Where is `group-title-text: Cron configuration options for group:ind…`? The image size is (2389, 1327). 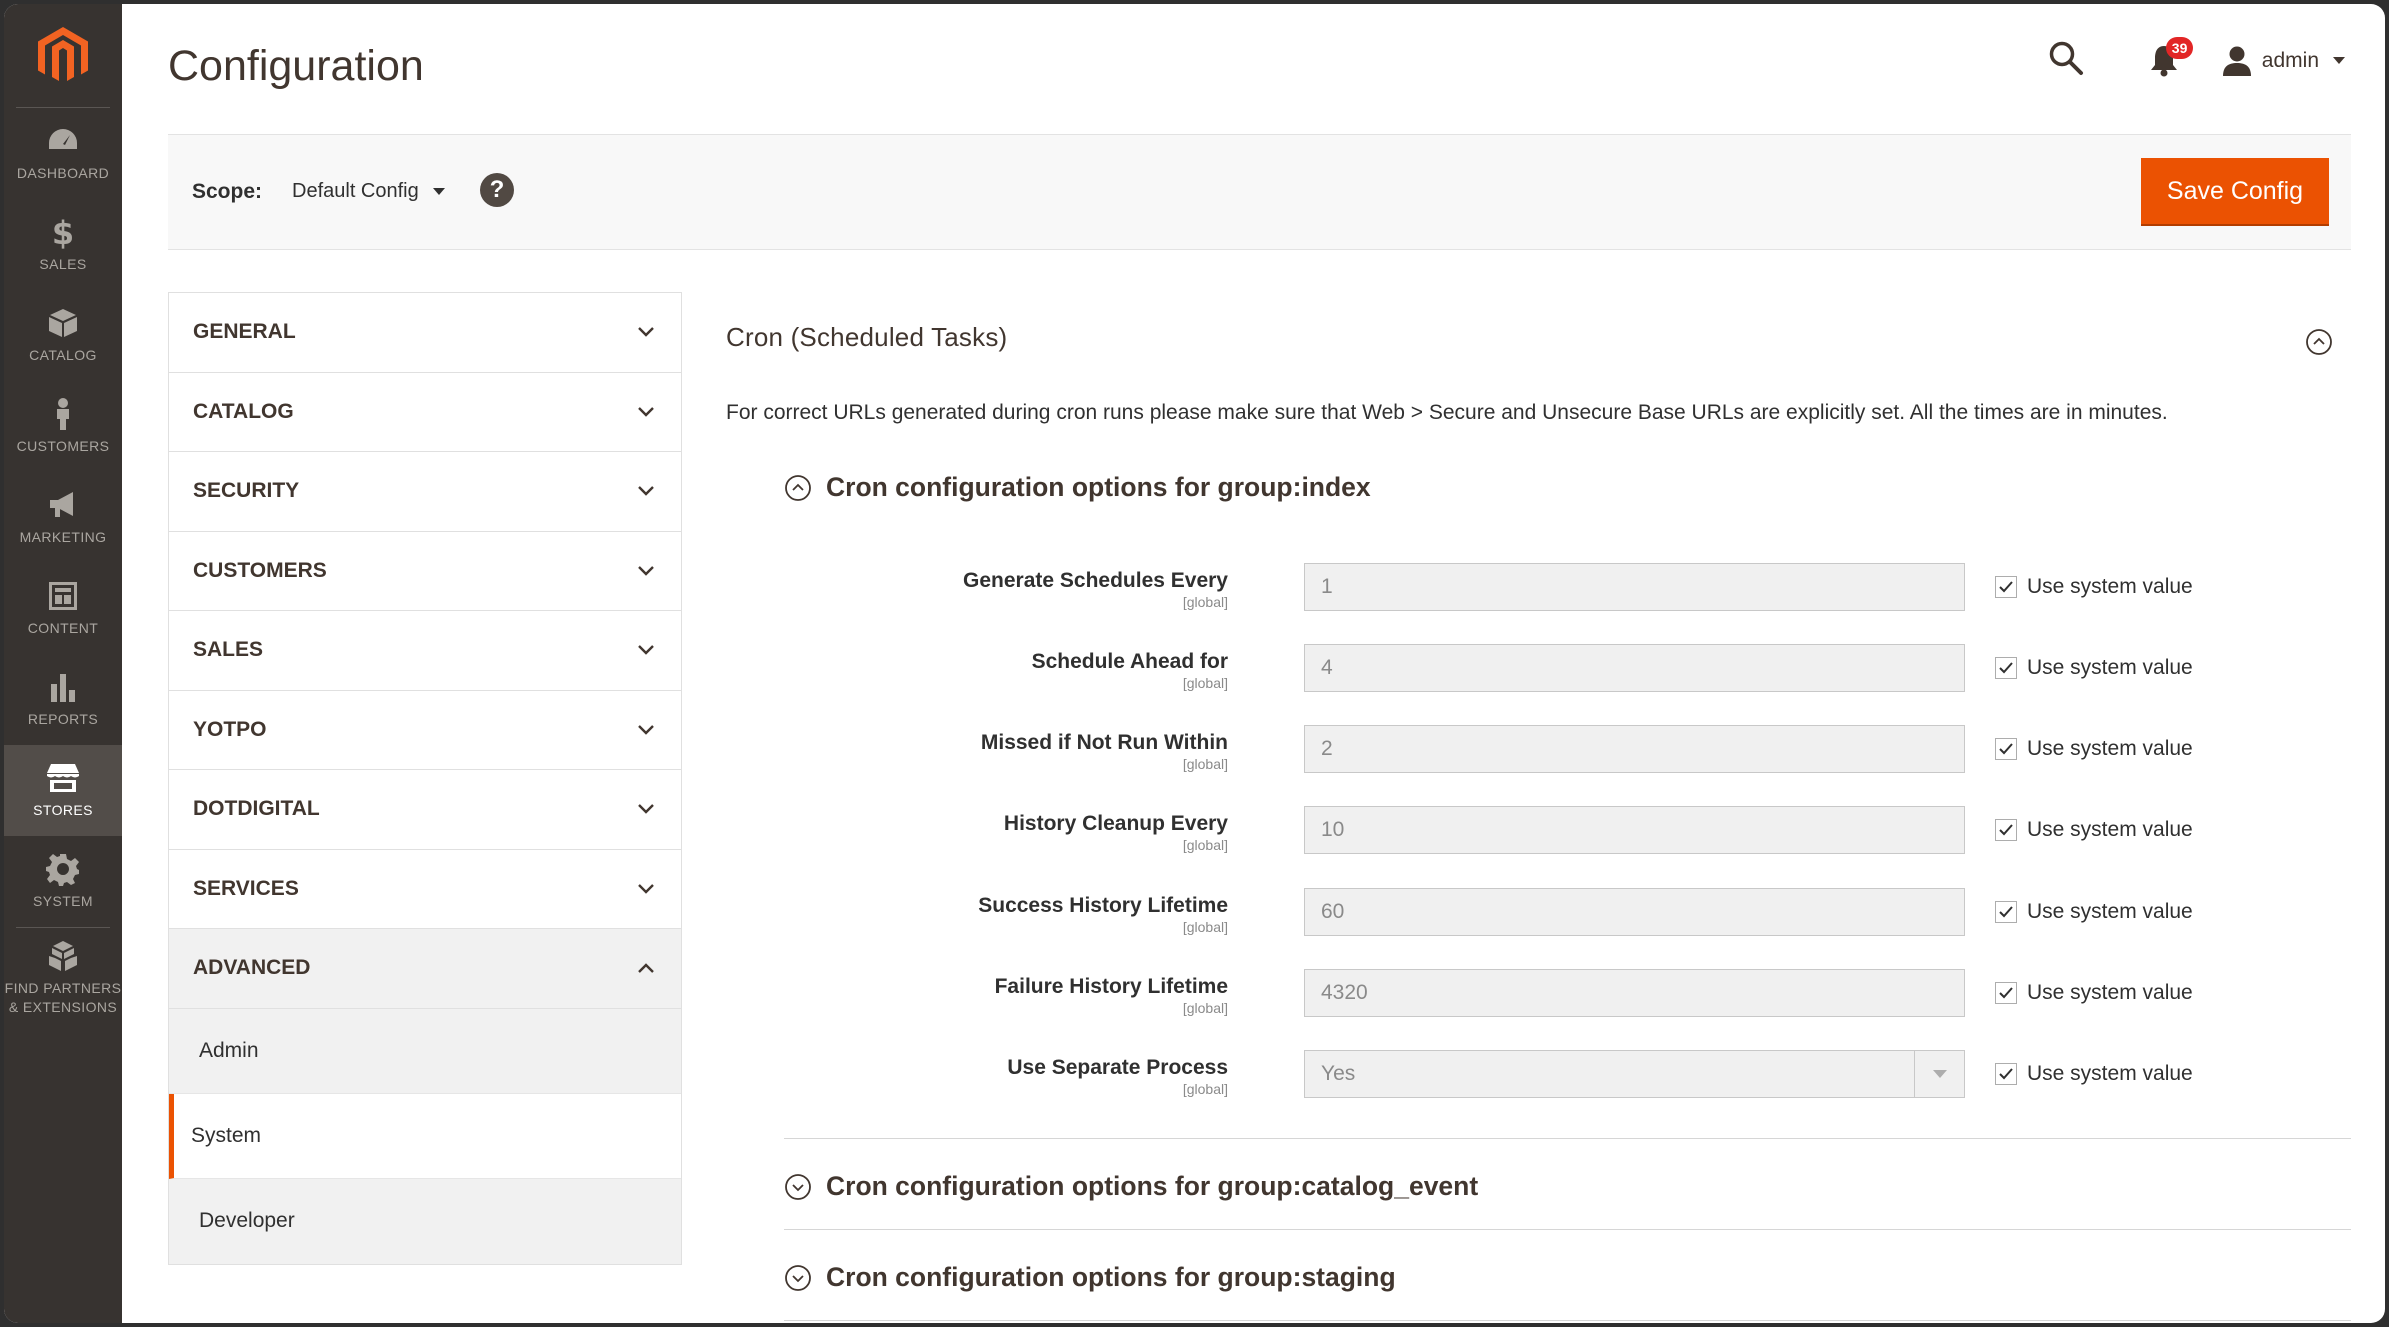
group-title-text: Cron configuration options for group:ind… is located at coordinates (1098, 487).